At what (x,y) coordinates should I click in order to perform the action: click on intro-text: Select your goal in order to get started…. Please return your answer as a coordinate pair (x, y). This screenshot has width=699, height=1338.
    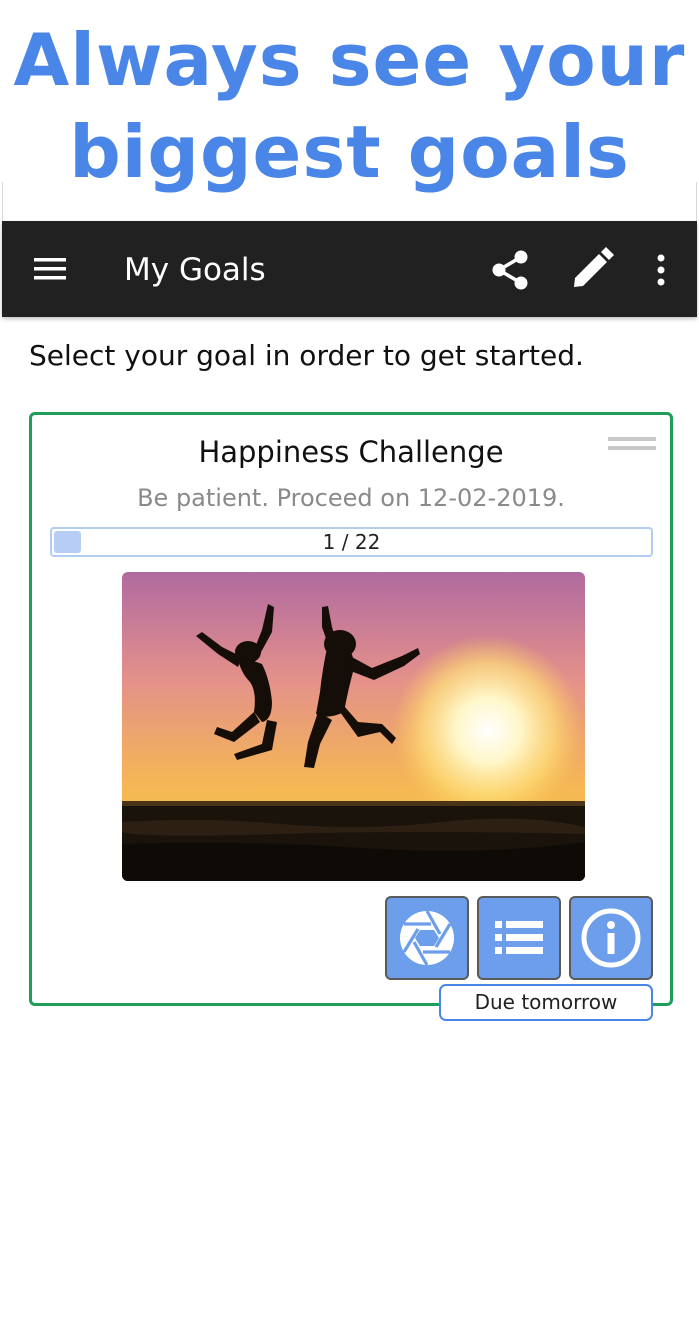
    Looking at the image, I should click on (306, 355).